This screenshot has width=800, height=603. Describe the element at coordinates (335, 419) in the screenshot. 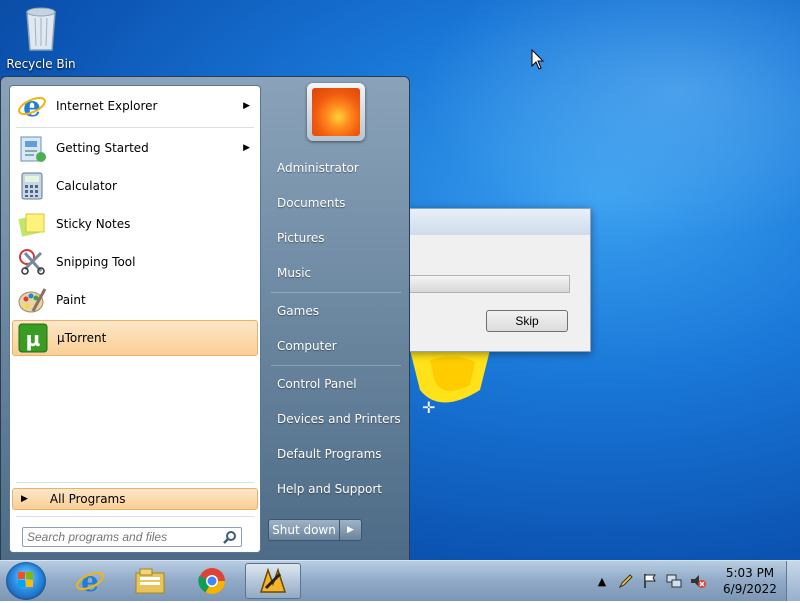

I see `right-item-devices-and-printers: Devices and Printers` at that location.